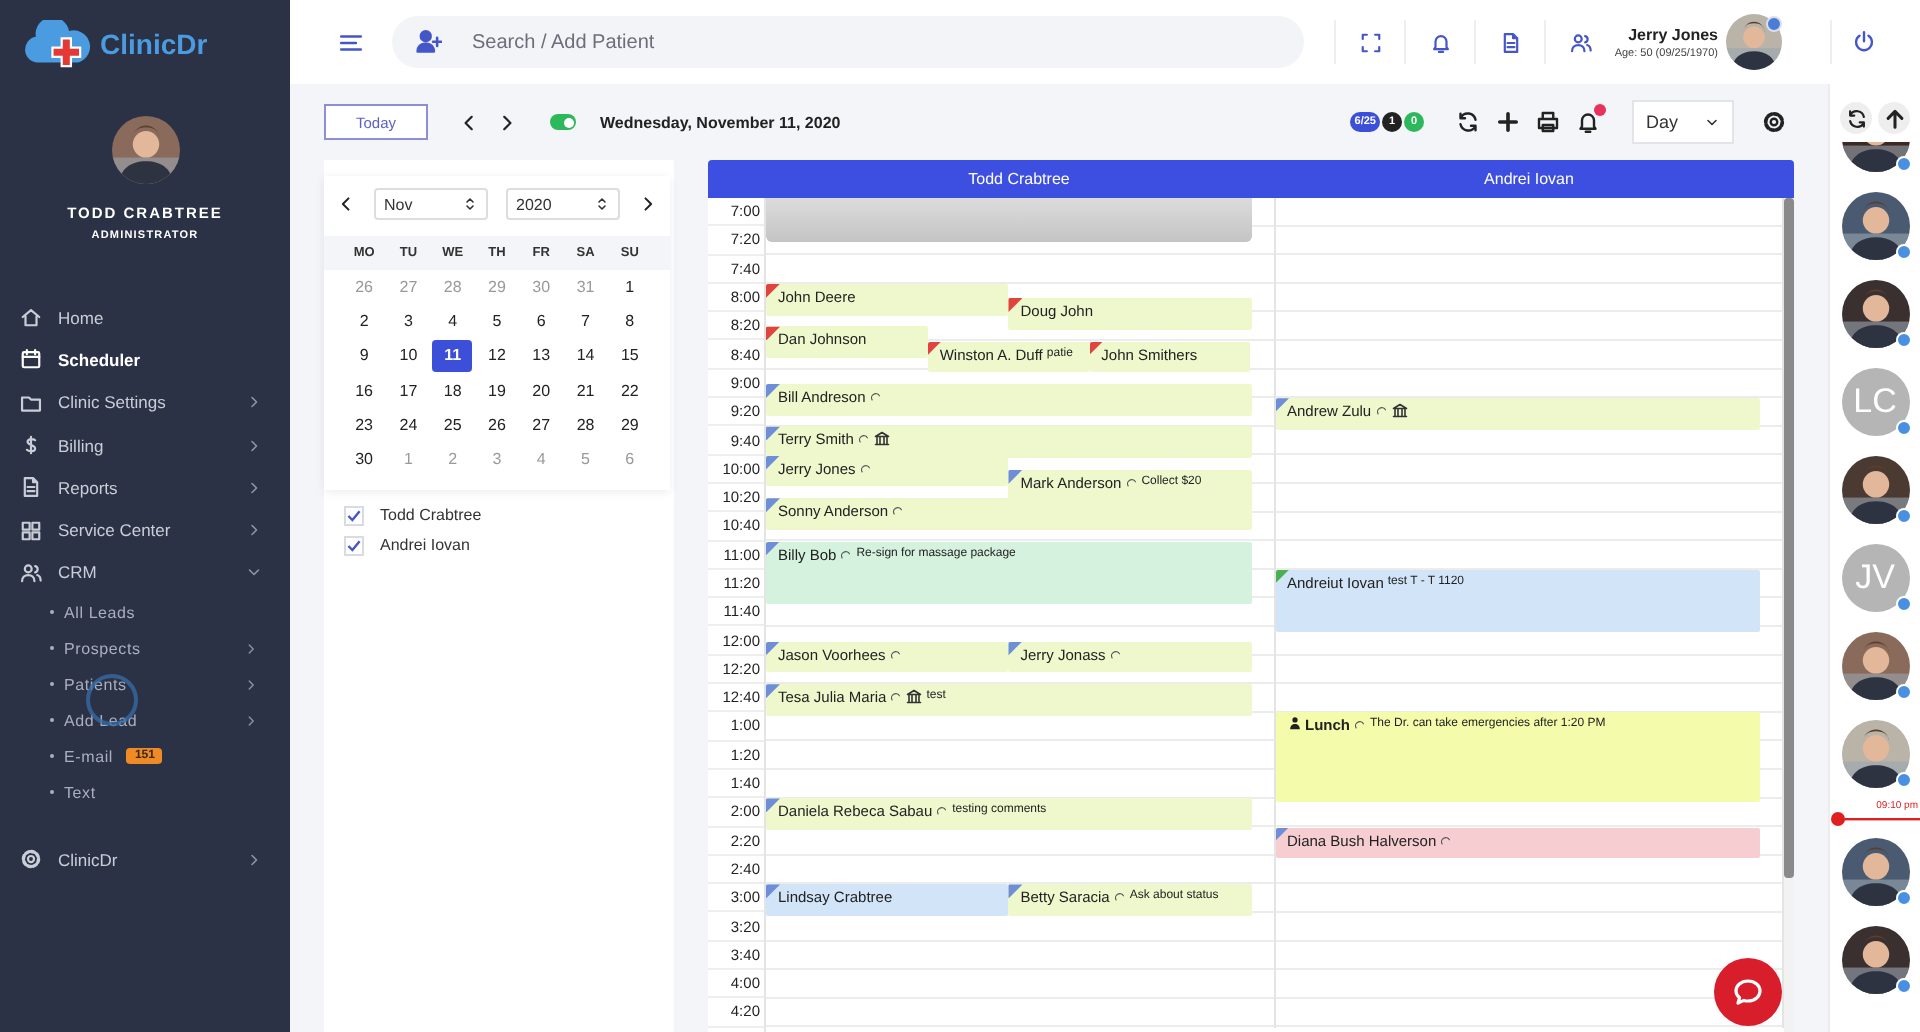 This screenshot has height=1032, width=1920. Describe the element at coordinates (629, 321) in the screenshot. I see `calendar-day: 8` at that location.